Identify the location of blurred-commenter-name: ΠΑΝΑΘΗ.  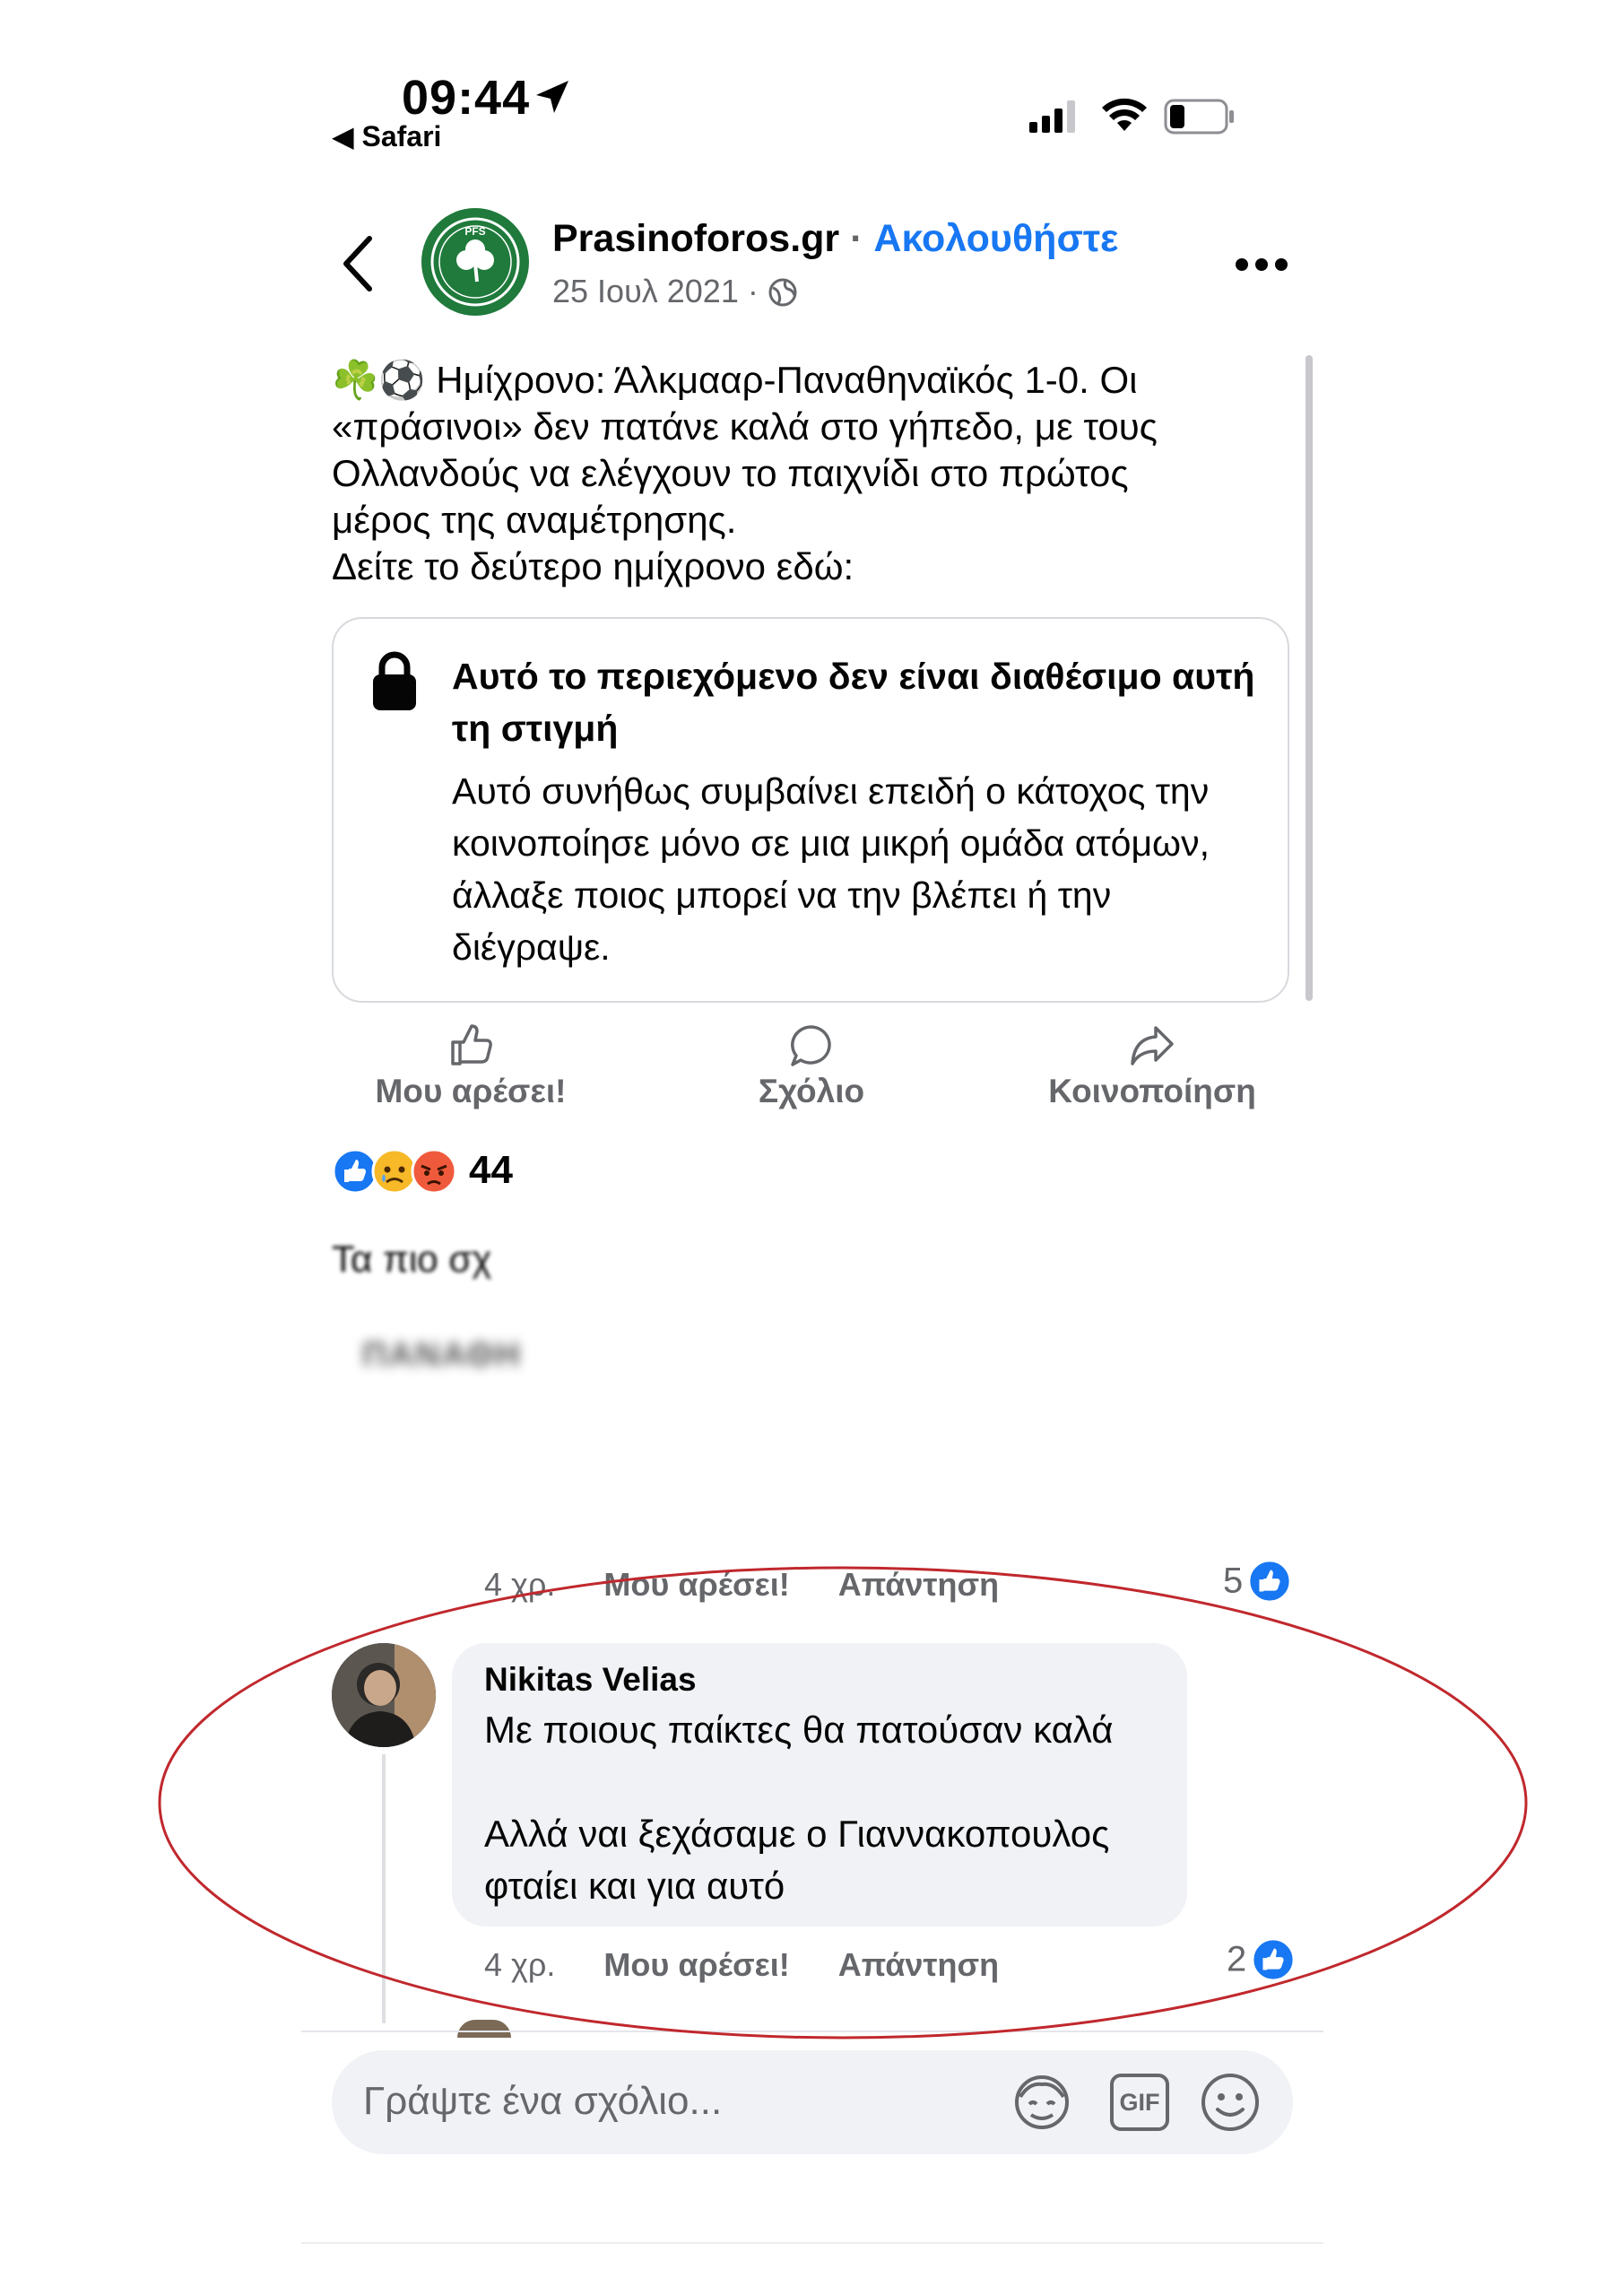
(442, 1355).